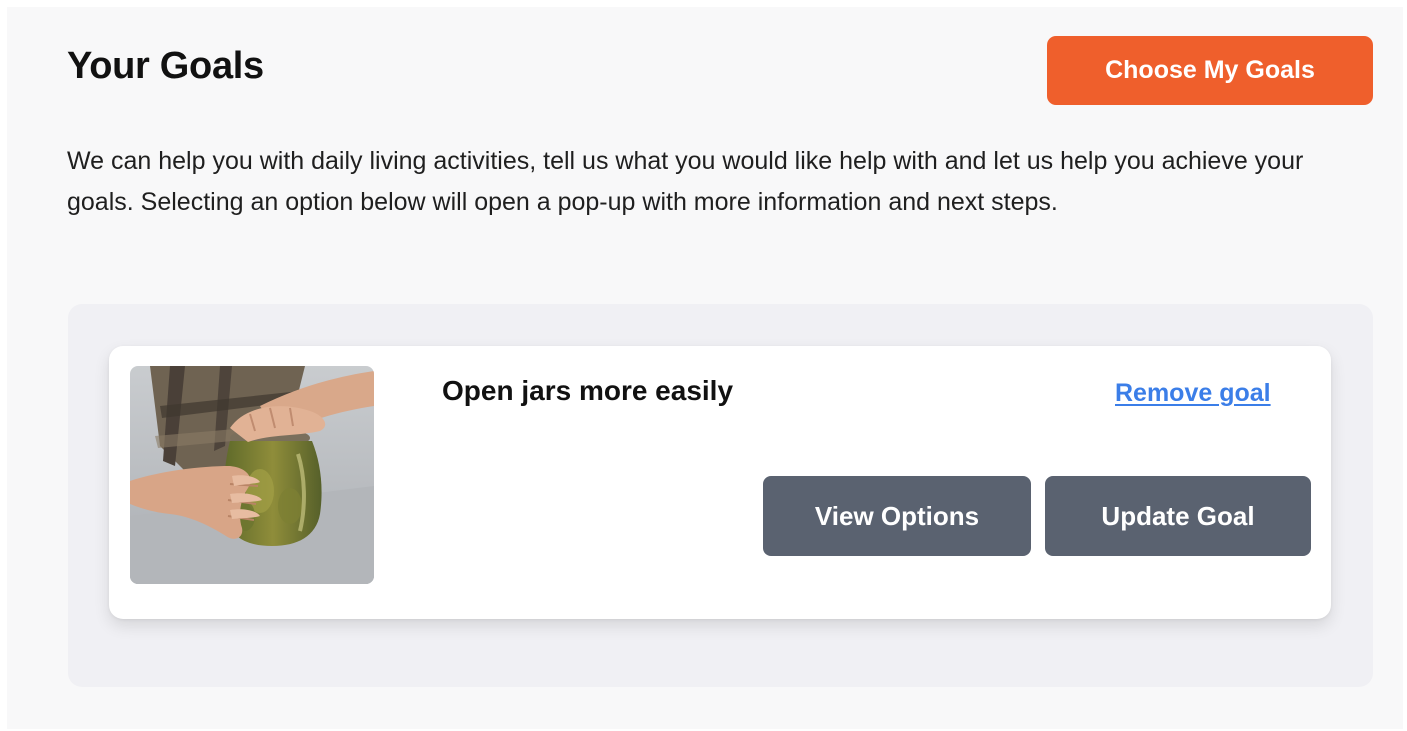 The image size is (1407, 731). Describe the element at coordinates (1193, 393) in the screenshot. I see `remove-goal-link: Remove goal` at that location.